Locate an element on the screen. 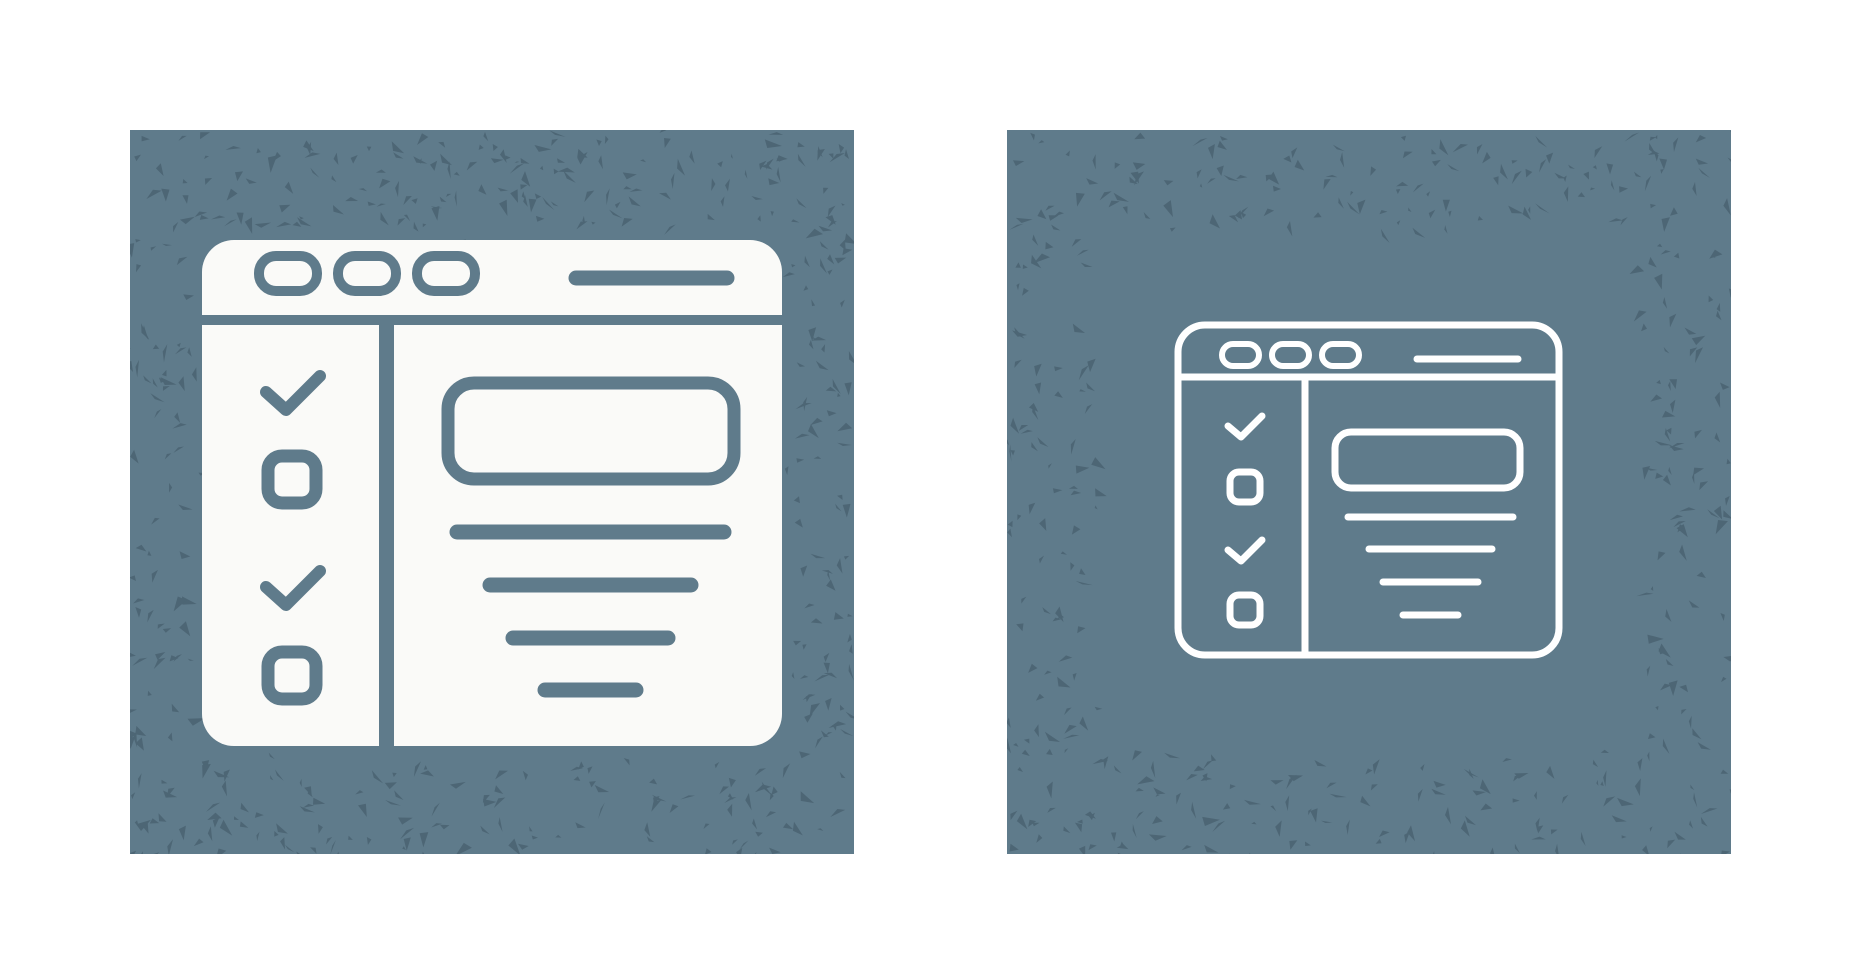 Image resolution: width=1854 pixels, height=980 pixels. title-bar-divider is located at coordinates (492, 320).